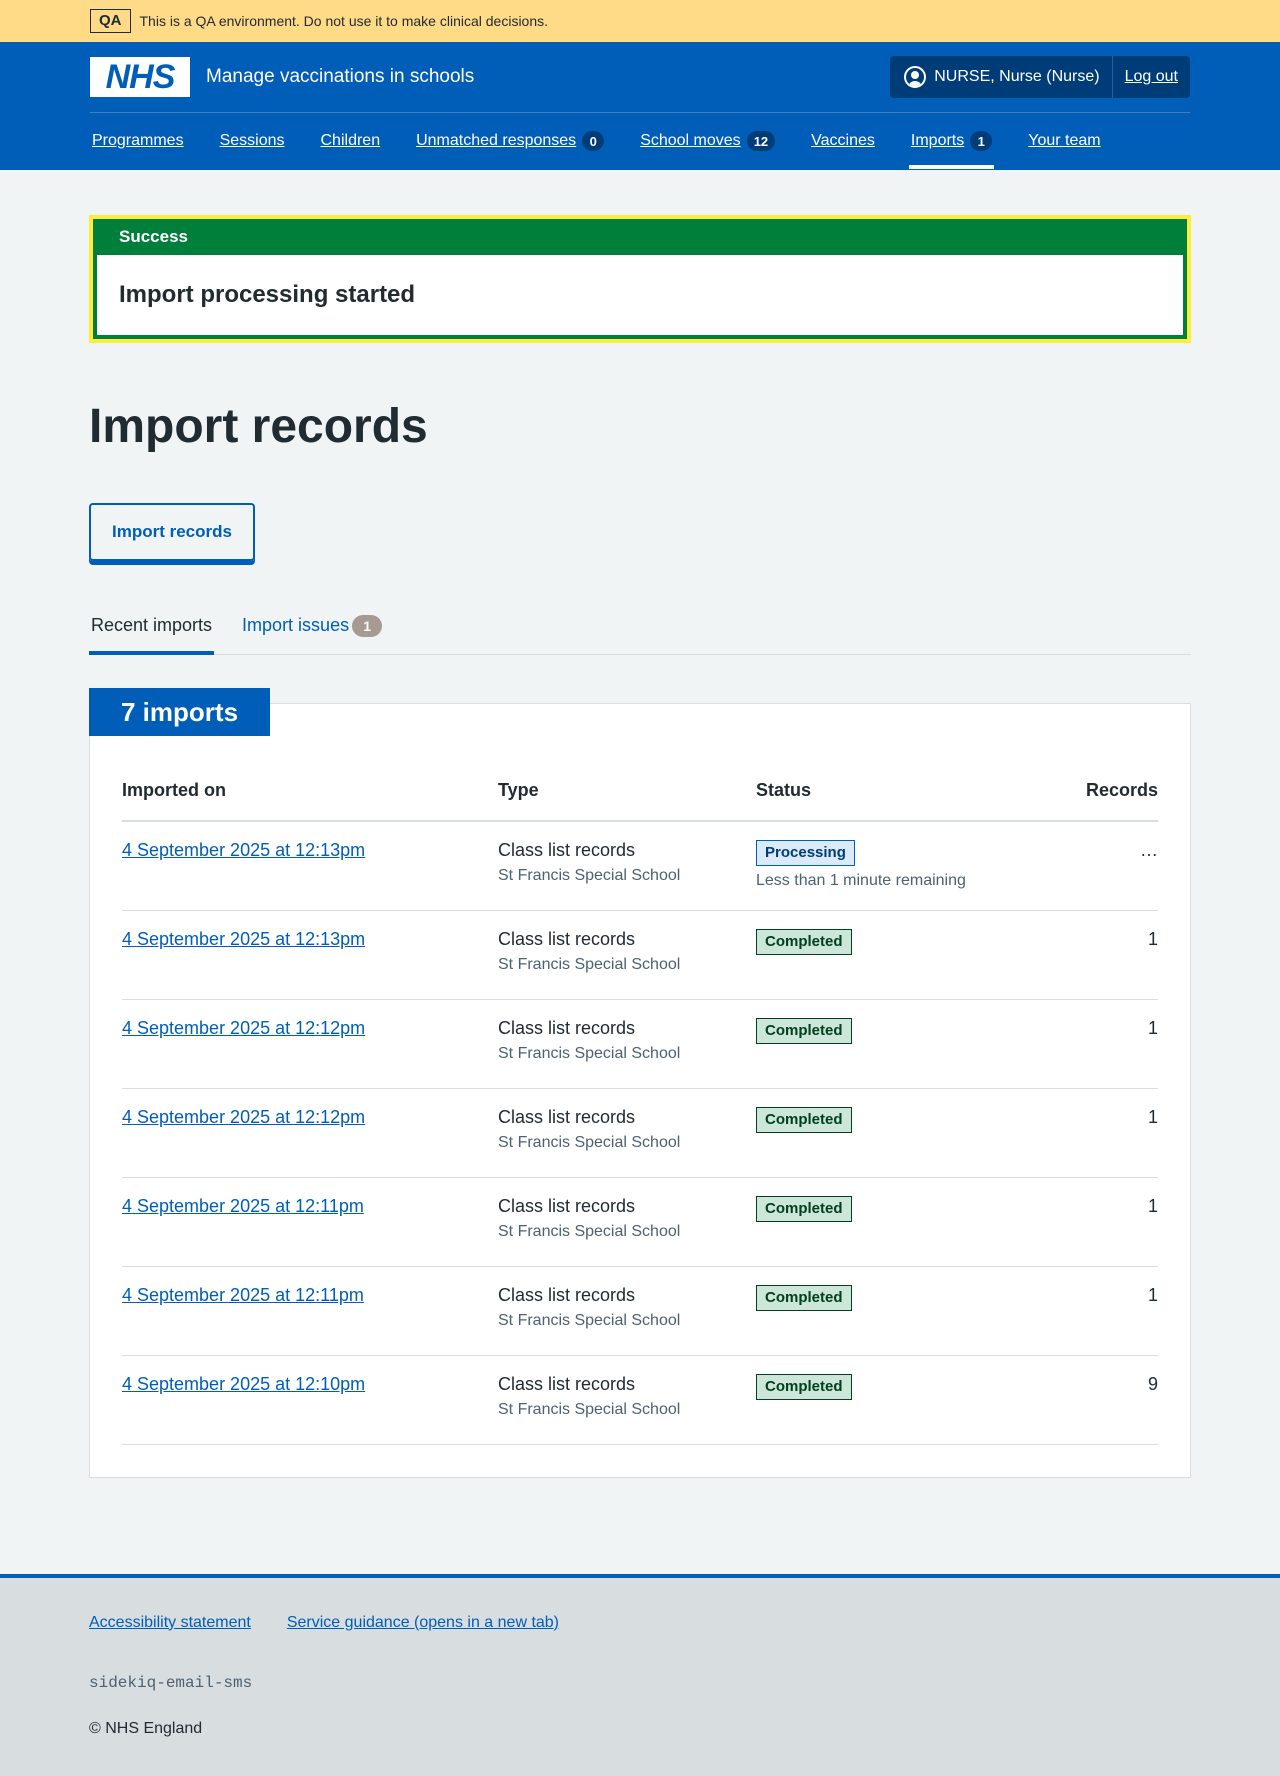  Describe the element at coordinates (295, 625) in the screenshot. I see `tab-import-issues-link: Import issues` at that location.